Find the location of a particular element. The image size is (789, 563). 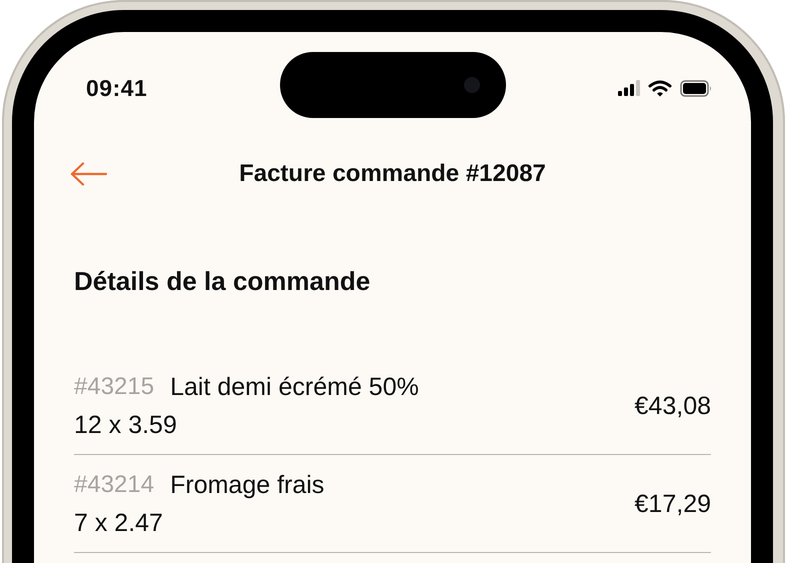

status-time: 09:41 is located at coordinates (117, 88).